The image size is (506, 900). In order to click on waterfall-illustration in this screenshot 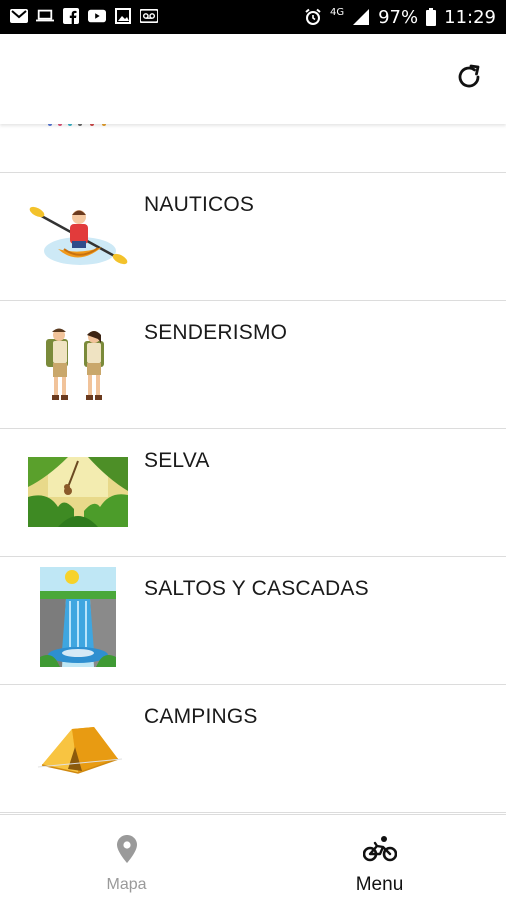, I will do `click(78, 617)`.